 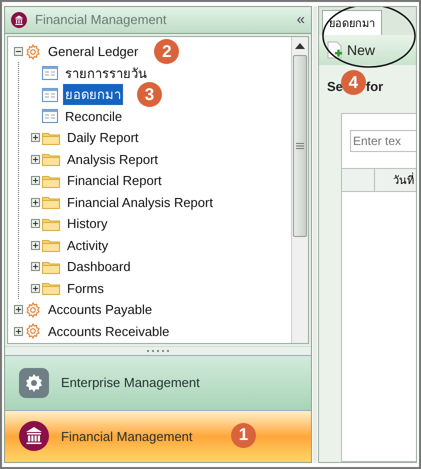 What do you see at coordinates (300, 19) in the screenshot?
I see `collapse-button: «` at bounding box center [300, 19].